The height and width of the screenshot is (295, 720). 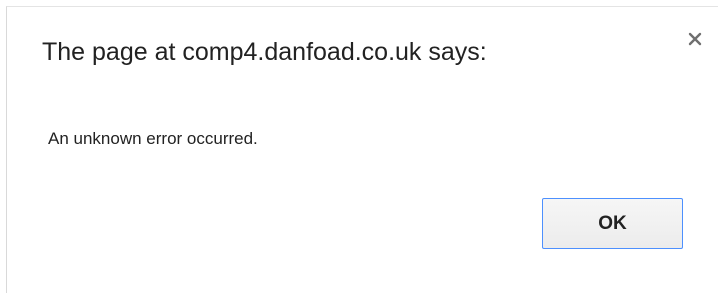 I want to click on dialog-message: An unknown error occurred., so click(x=153, y=138).